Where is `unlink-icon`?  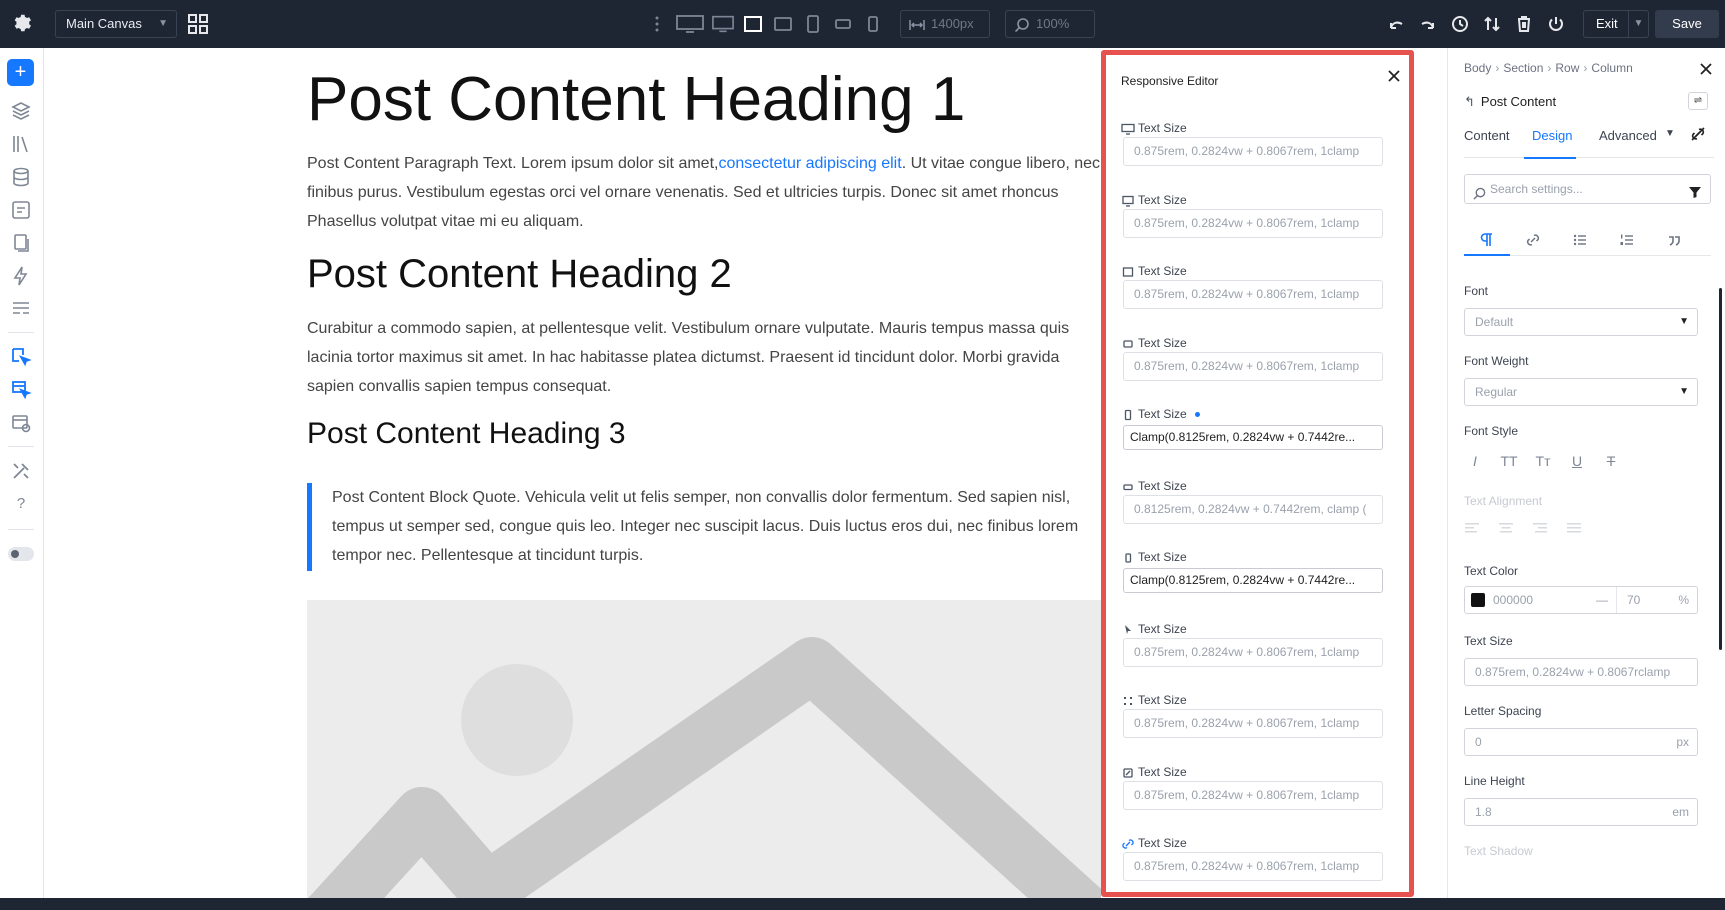 unlink-icon is located at coordinates (1698, 134).